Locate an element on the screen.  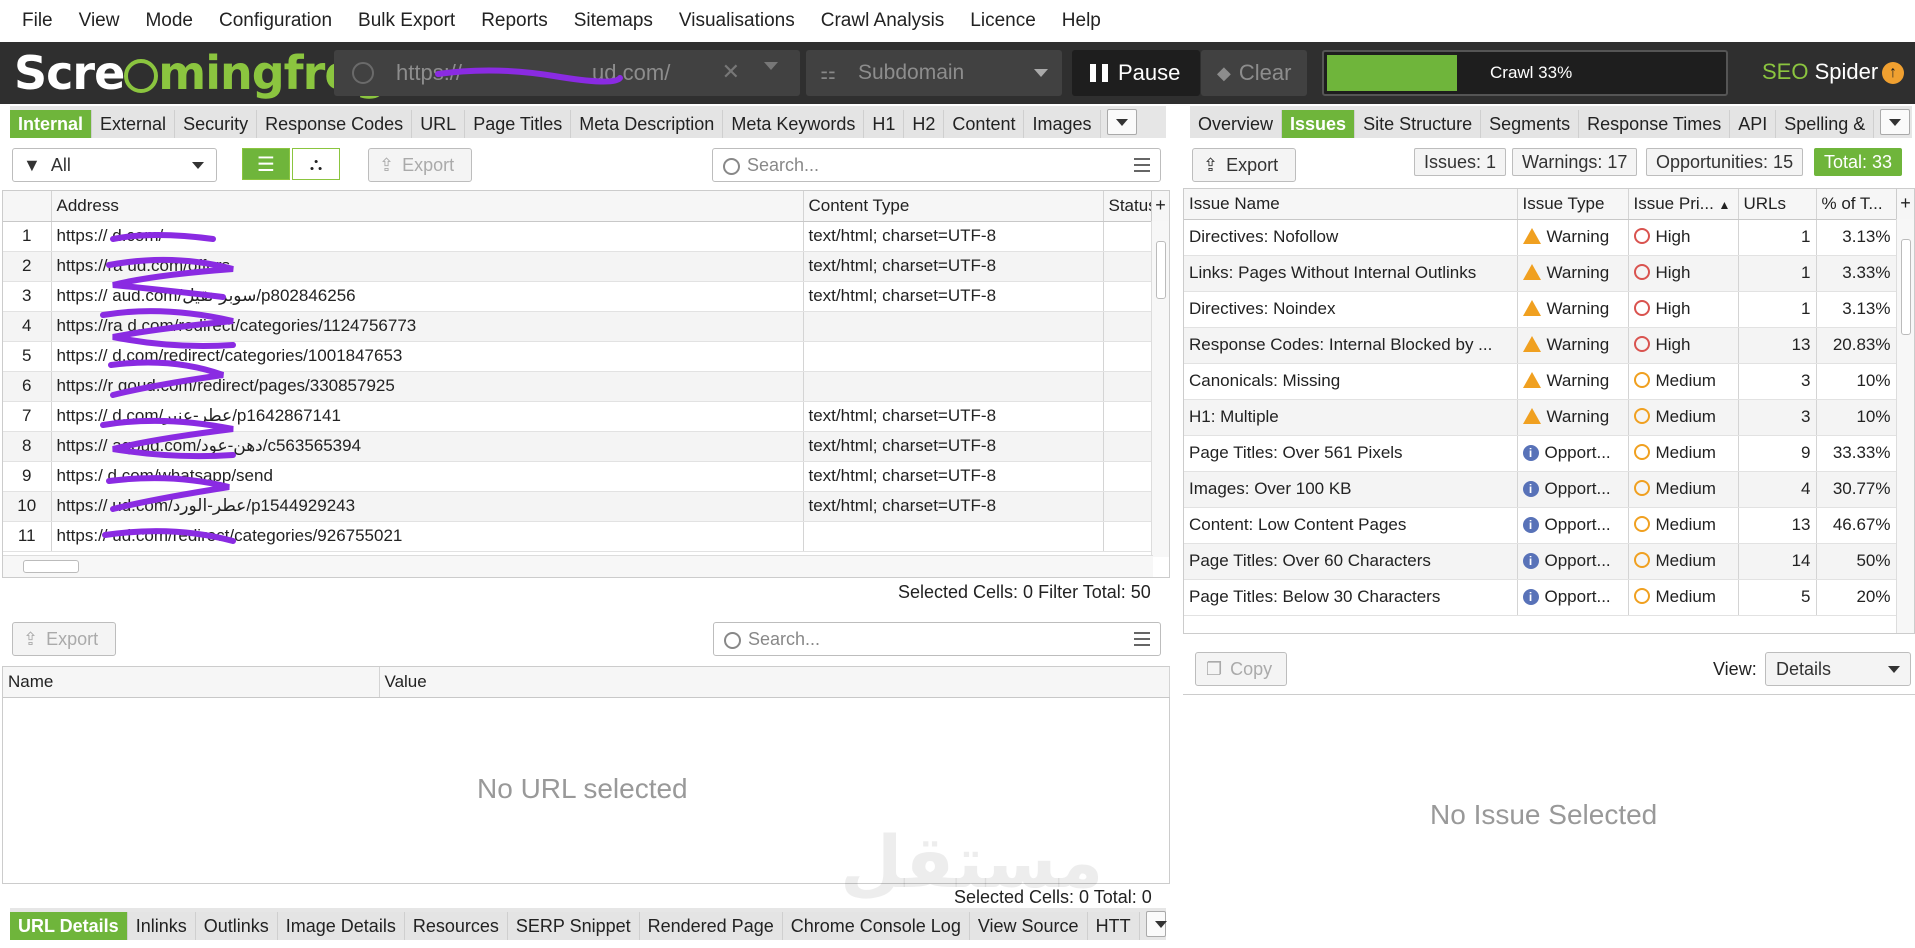
issue-name-cell: Canonicals: Missing is located at coordinates (1351, 381).